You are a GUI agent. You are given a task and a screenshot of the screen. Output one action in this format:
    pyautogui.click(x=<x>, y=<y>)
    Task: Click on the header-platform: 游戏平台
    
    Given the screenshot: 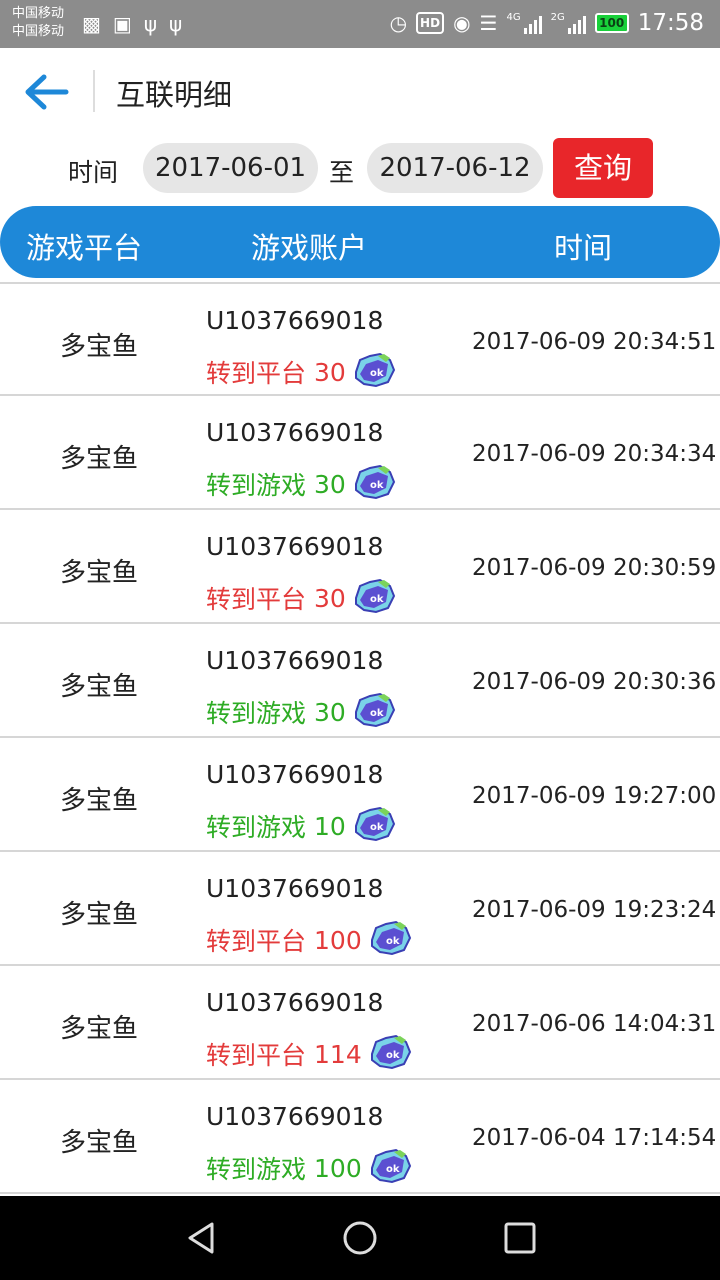 What is the action you would take?
    pyautogui.click(x=84, y=248)
    